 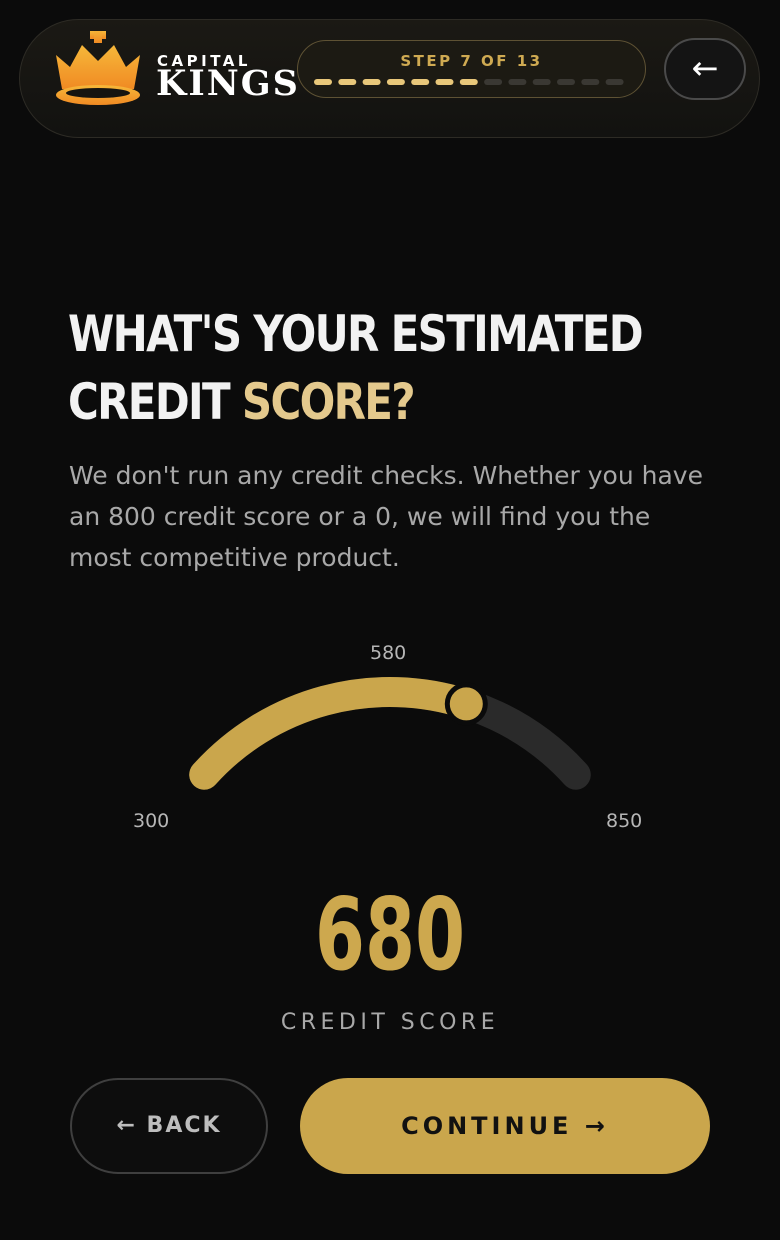 What do you see at coordinates (388, 653) in the screenshot?
I see `gauge-mid-label: 580` at bounding box center [388, 653].